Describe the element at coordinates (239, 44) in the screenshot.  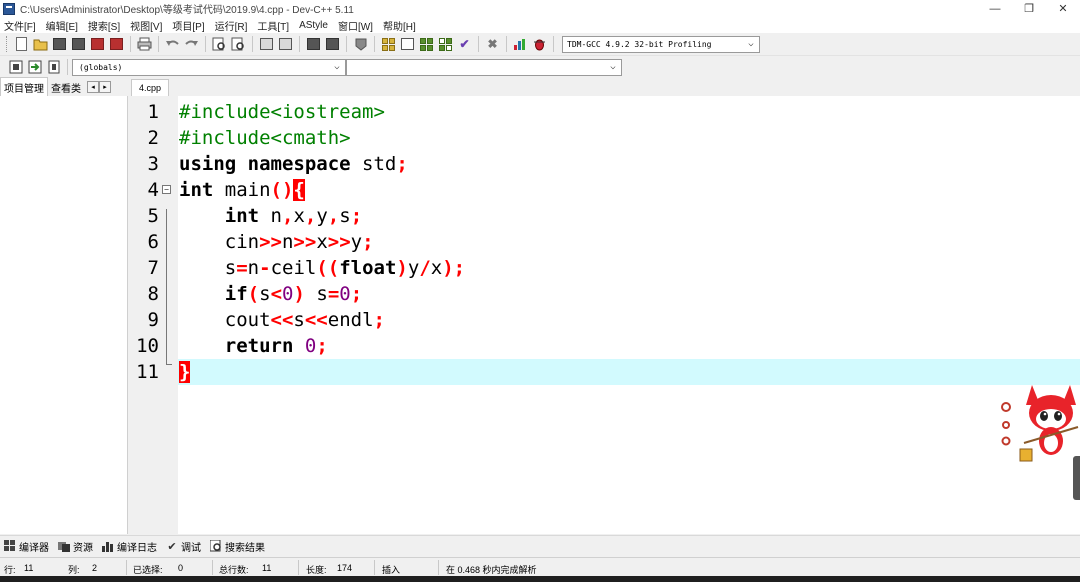
I see `replace-icon` at that location.